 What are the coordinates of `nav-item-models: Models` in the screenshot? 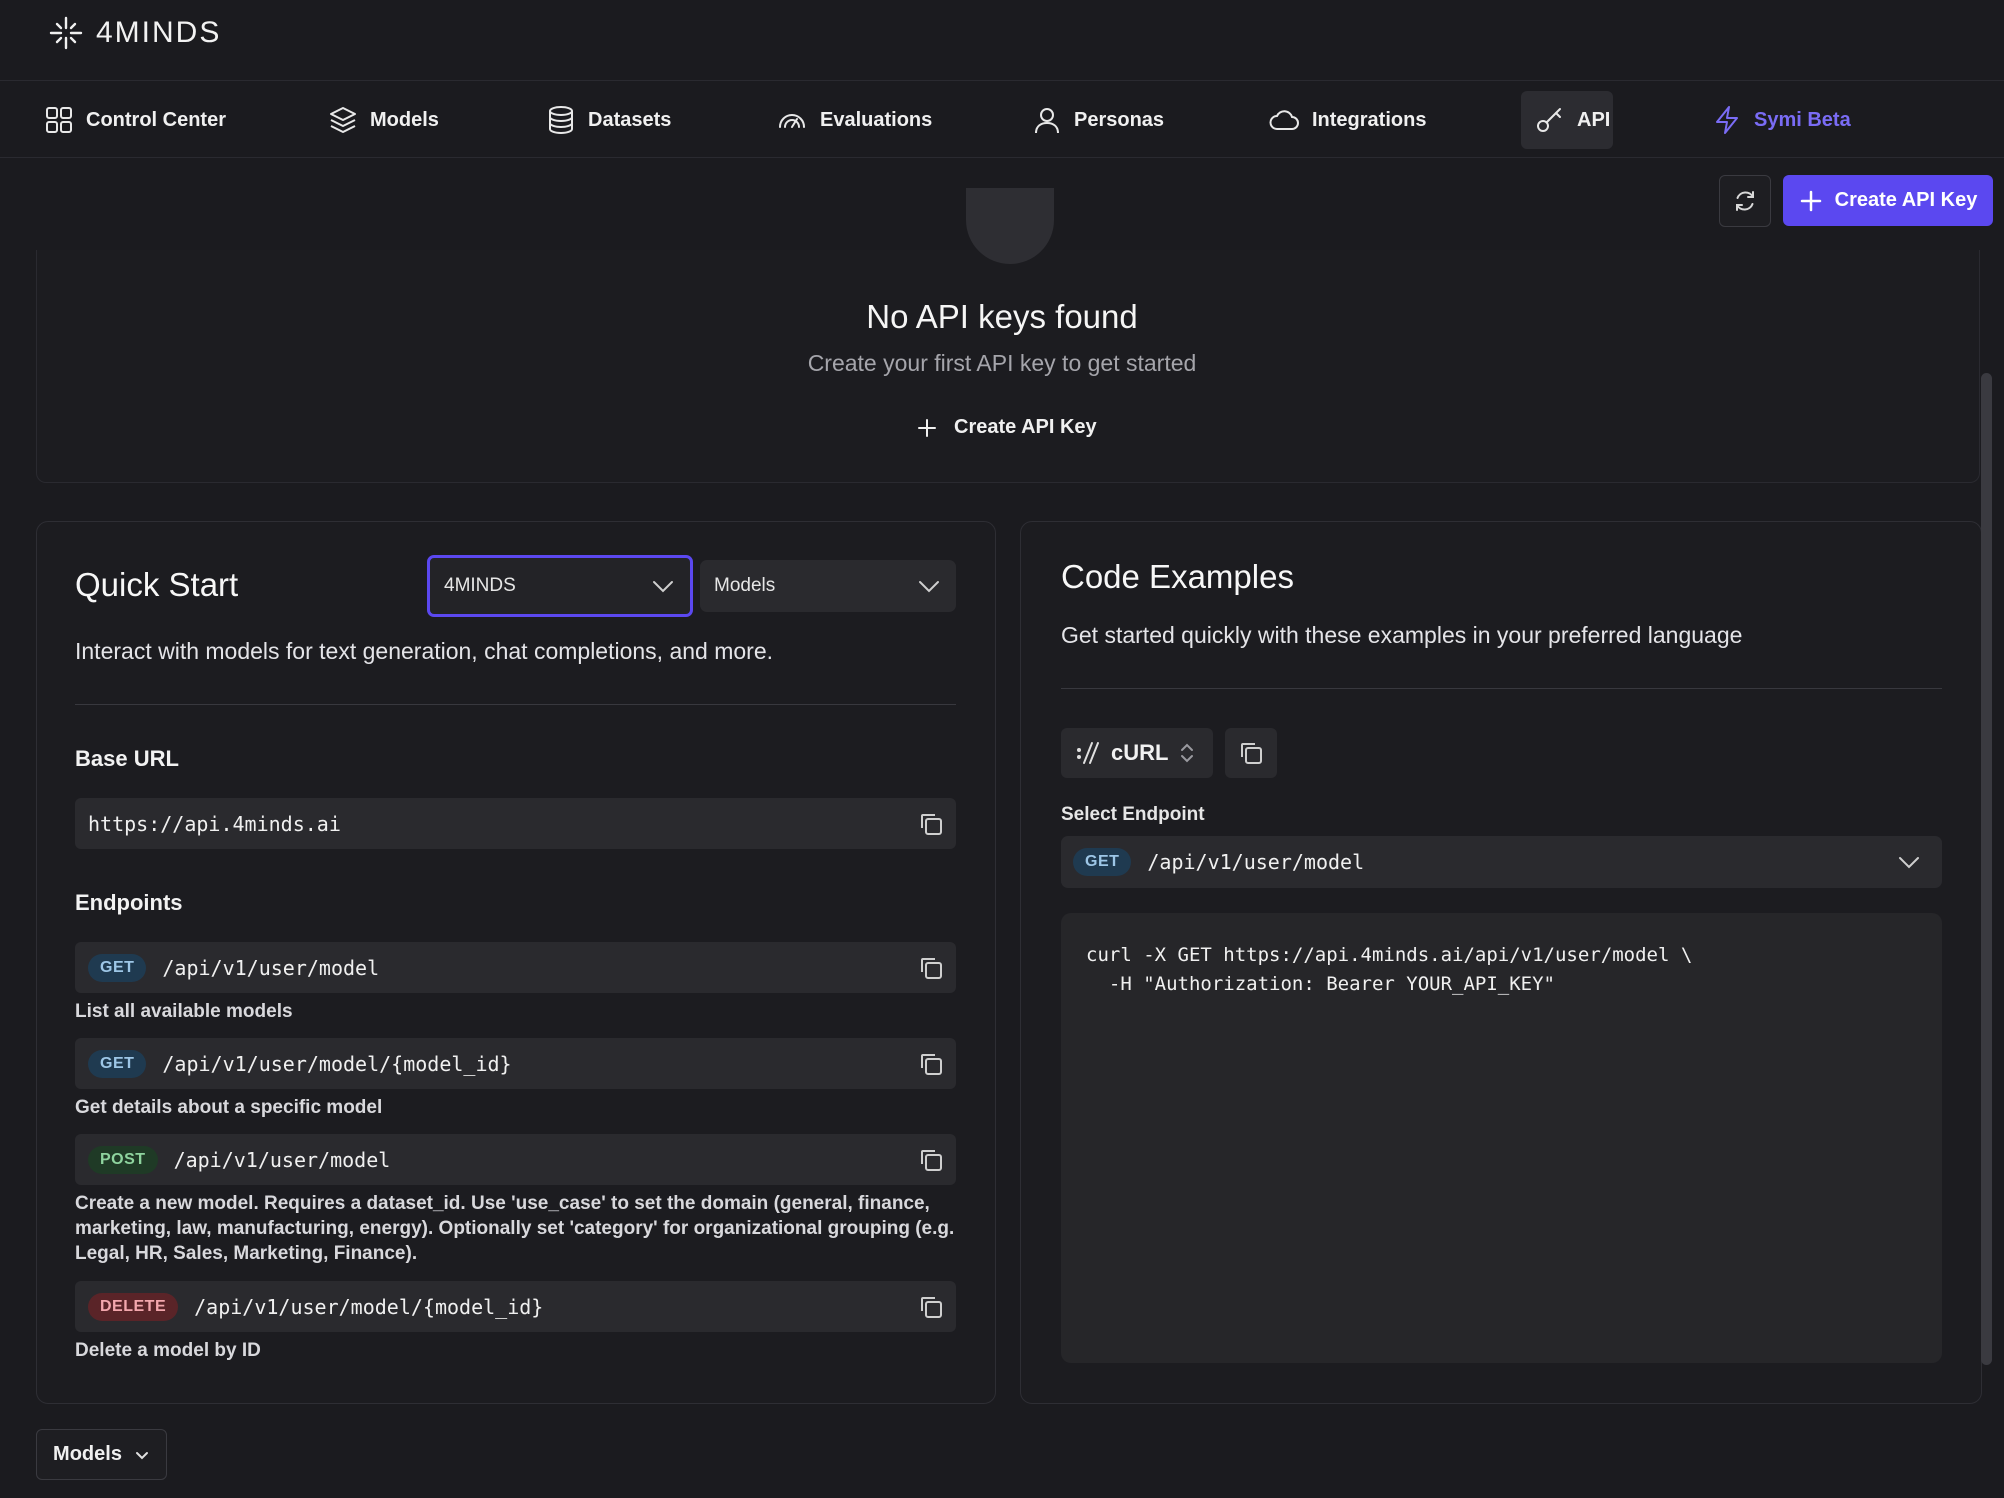 It's located at (383, 120).